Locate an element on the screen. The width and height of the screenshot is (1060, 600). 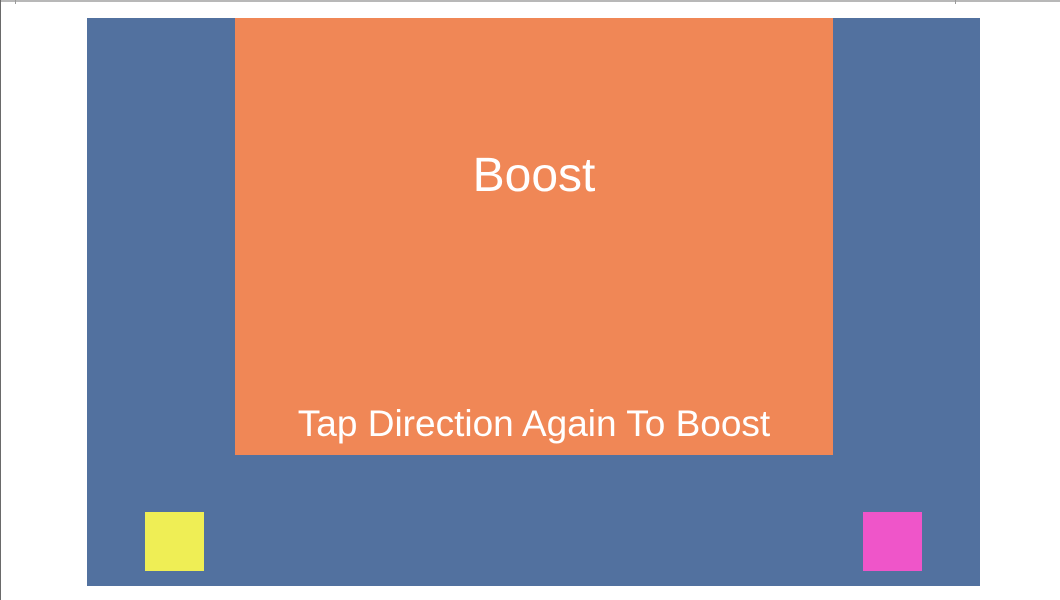
player-pink-square is located at coordinates (892, 541).